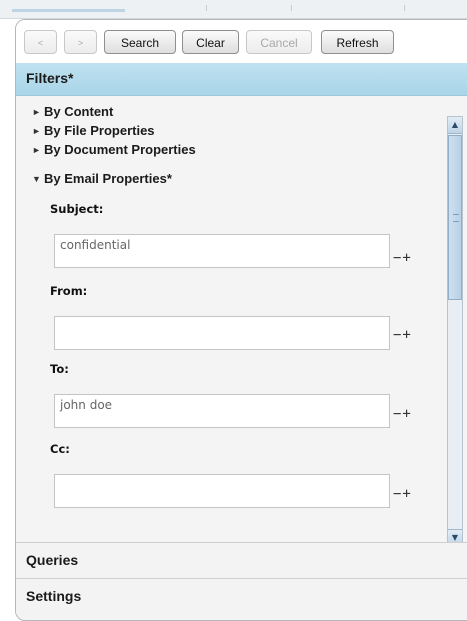  I want to click on scrollbar-thumb, so click(455, 217).